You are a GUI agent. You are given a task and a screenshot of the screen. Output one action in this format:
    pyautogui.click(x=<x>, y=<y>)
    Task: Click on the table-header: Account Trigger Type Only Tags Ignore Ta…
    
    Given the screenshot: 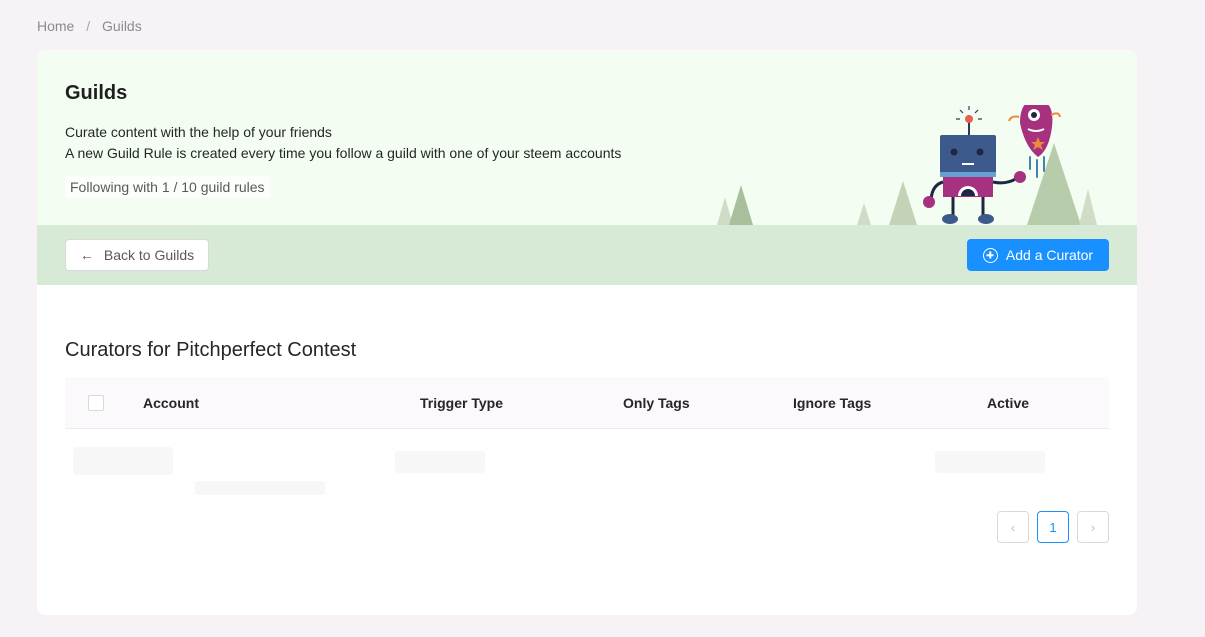 What is the action you would take?
    pyautogui.click(x=587, y=403)
    